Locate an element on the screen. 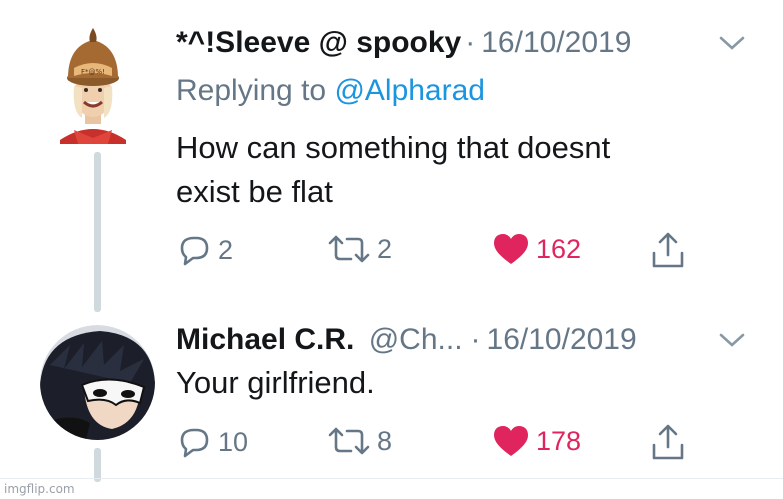 This screenshot has width=783, height=499. avatar is located at coordinates (97, 382).